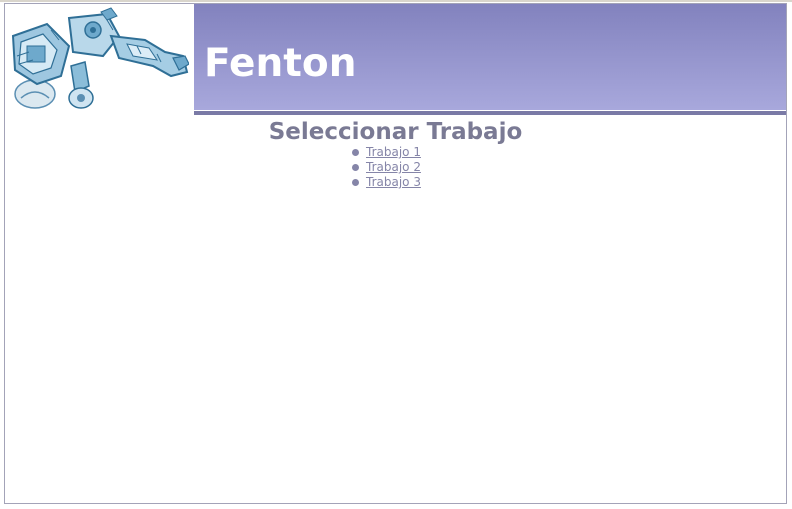  Describe the element at coordinates (393, 167) in the screenshot. I see `job-link-2: Trabajo 2` at that location.